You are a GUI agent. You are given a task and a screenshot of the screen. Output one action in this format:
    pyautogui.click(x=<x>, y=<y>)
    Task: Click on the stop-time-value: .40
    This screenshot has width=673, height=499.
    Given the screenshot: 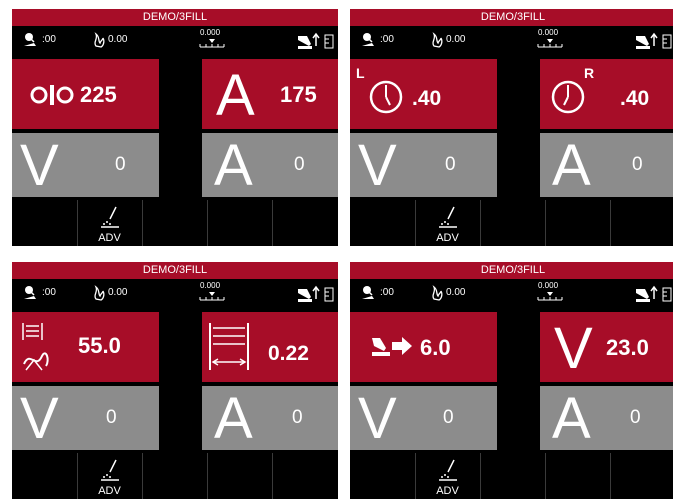 What is the action you would take?
    pyautogui.click(x=635, y=98)
    